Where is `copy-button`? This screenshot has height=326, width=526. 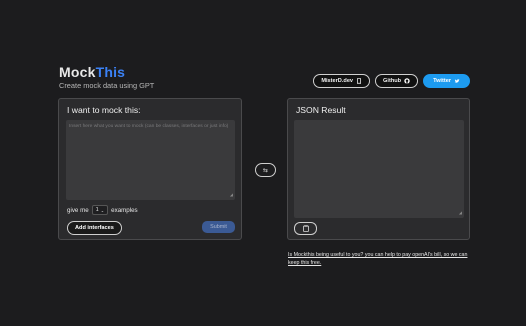 copy-button is located at coordinates (305, 228).